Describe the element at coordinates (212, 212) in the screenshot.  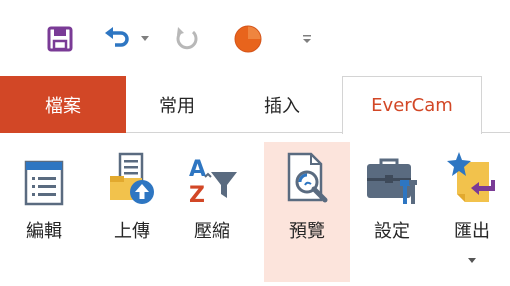
I see `compress-button: A Z 壓縮` at that location.